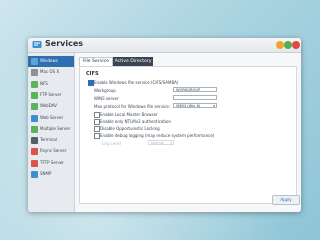  I want to click on sidebar-item-webdav: WebDAV, so click(51, 106).